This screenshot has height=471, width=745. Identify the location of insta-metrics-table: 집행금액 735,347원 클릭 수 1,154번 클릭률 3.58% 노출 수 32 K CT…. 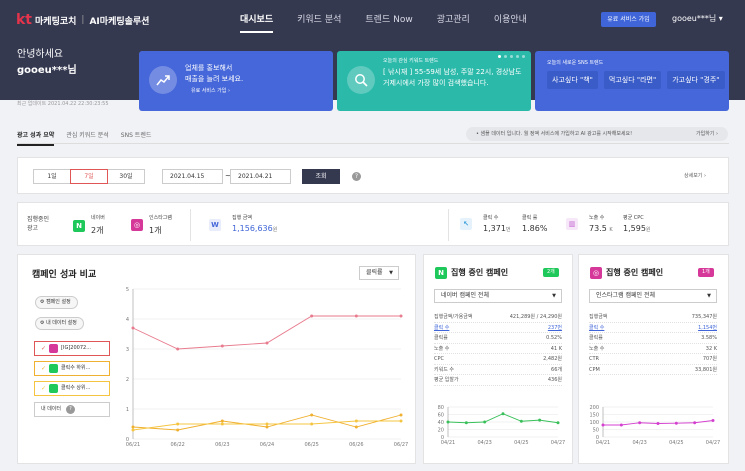
(653, 343).